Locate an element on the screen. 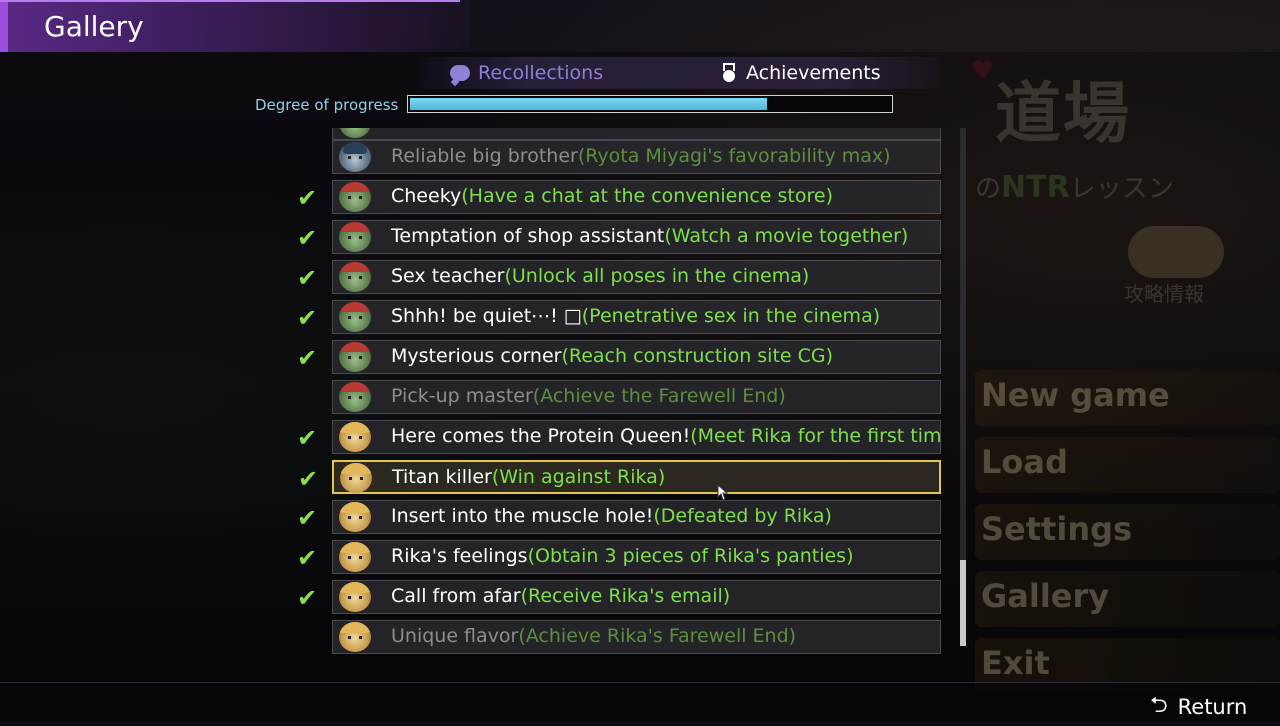 This screenshot has width=1280, height=726. achievement-condition: (Have a chat at the convenience store) is located at coordinates (647, 196).